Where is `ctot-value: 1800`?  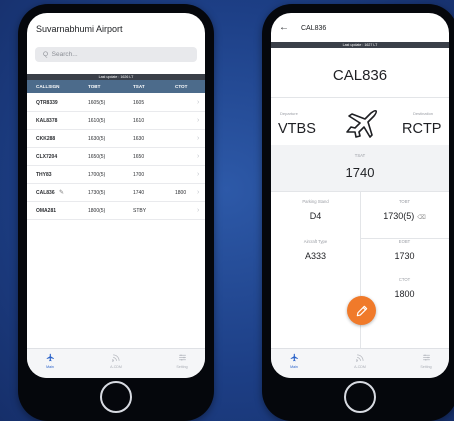
ctot-value: 1800 is located at coordinates (404, 294).